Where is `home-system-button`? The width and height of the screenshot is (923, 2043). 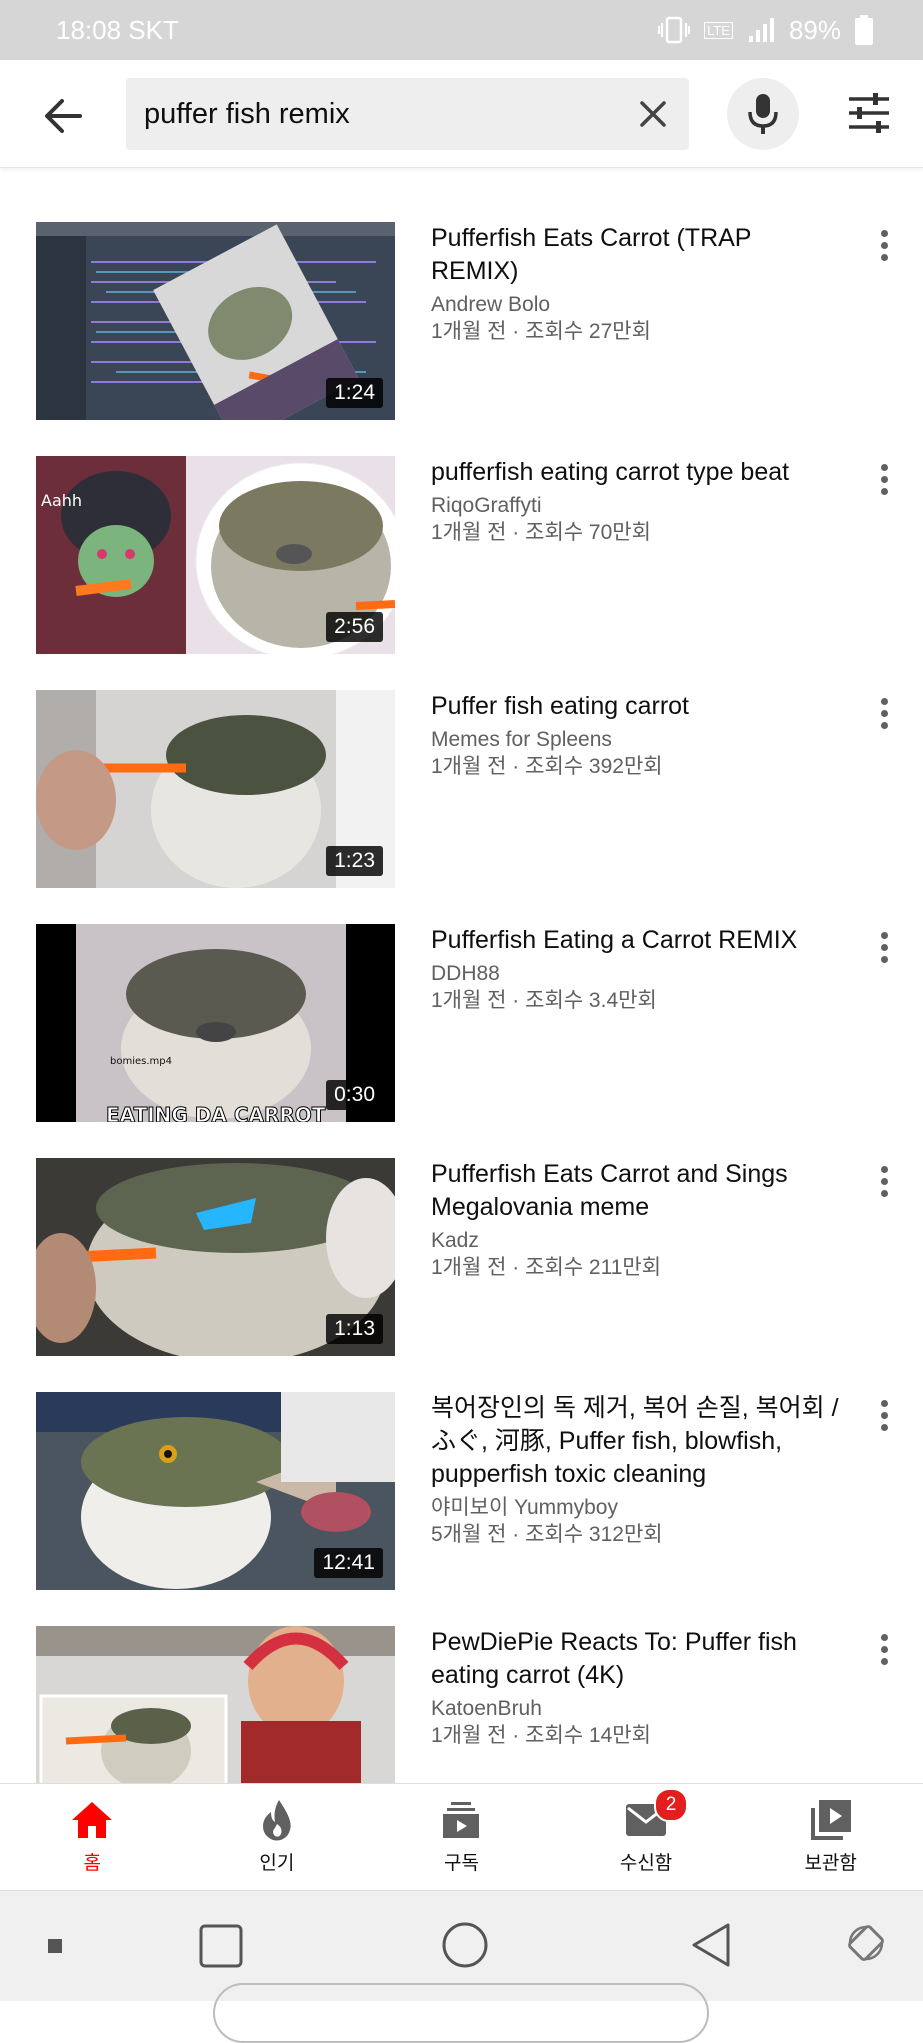 home-system-button is located at coordinates (465, 1947).